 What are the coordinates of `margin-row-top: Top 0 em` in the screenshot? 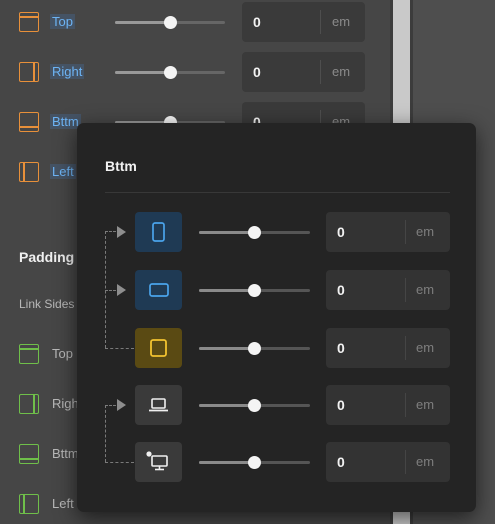 It's located at (195, 22).